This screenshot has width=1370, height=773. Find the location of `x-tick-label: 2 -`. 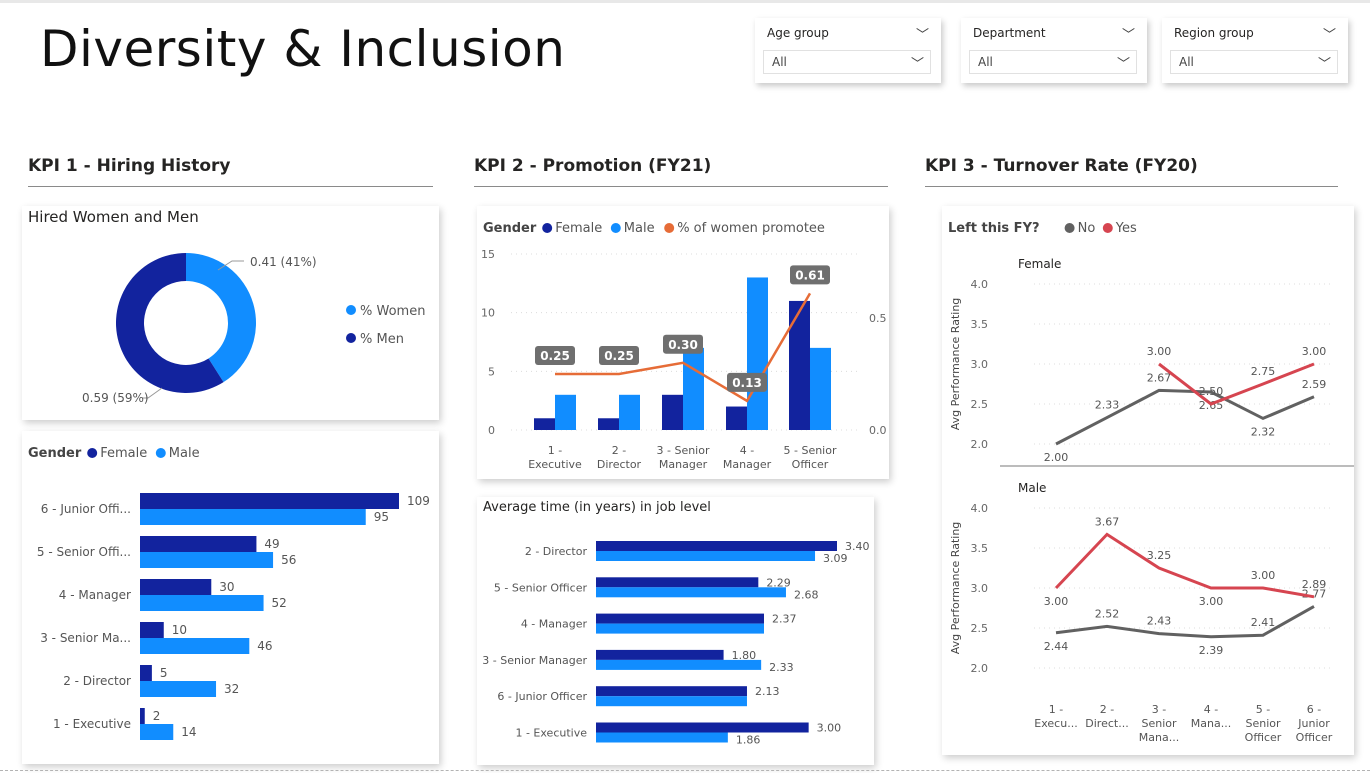

x-tick-label: 2 - is located at coordinates (1107, 709).